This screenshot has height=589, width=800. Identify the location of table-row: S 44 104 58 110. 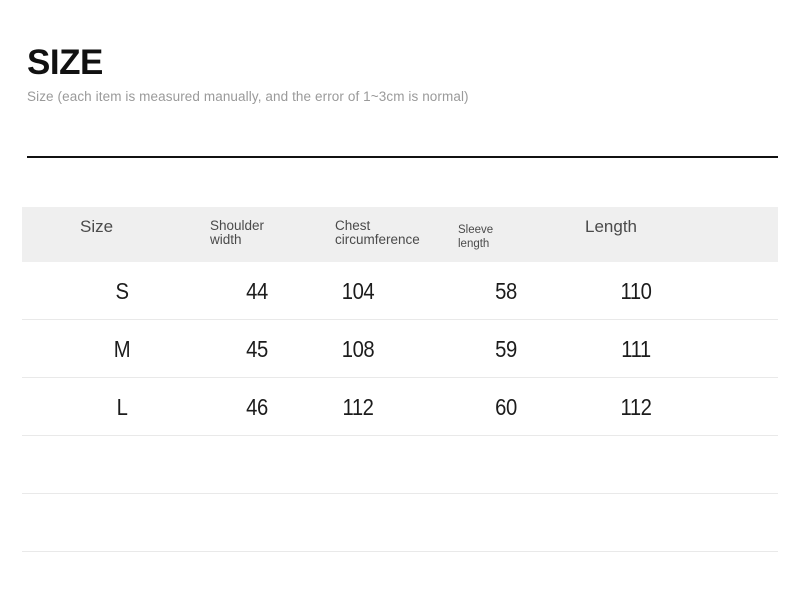
(400, 291).